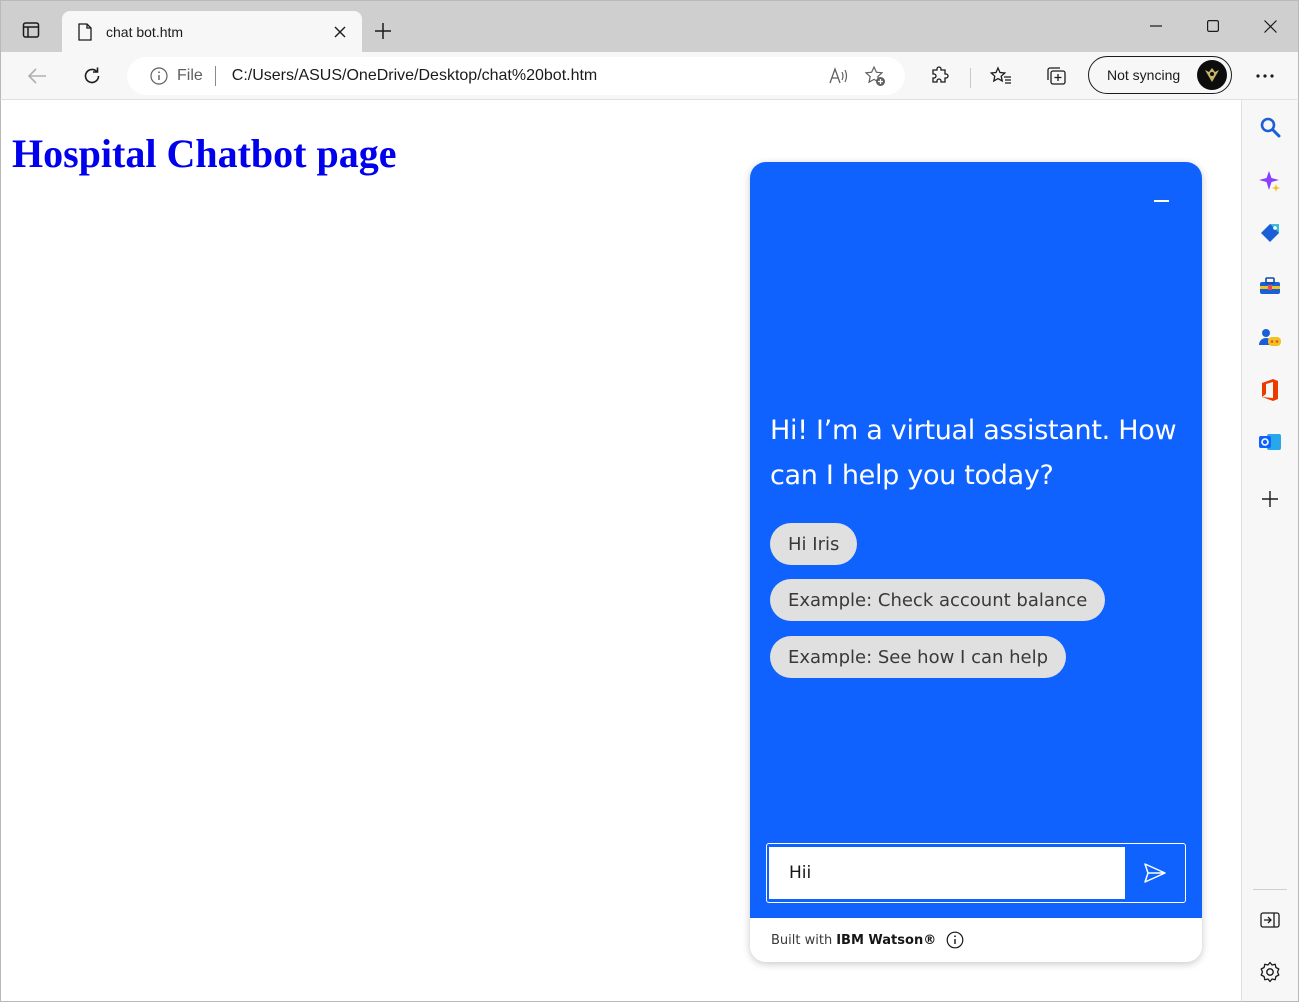 Image resolution: width=1299 pixels, height=1002 pixels. I want to click on more-icon, so click(1265, 76).